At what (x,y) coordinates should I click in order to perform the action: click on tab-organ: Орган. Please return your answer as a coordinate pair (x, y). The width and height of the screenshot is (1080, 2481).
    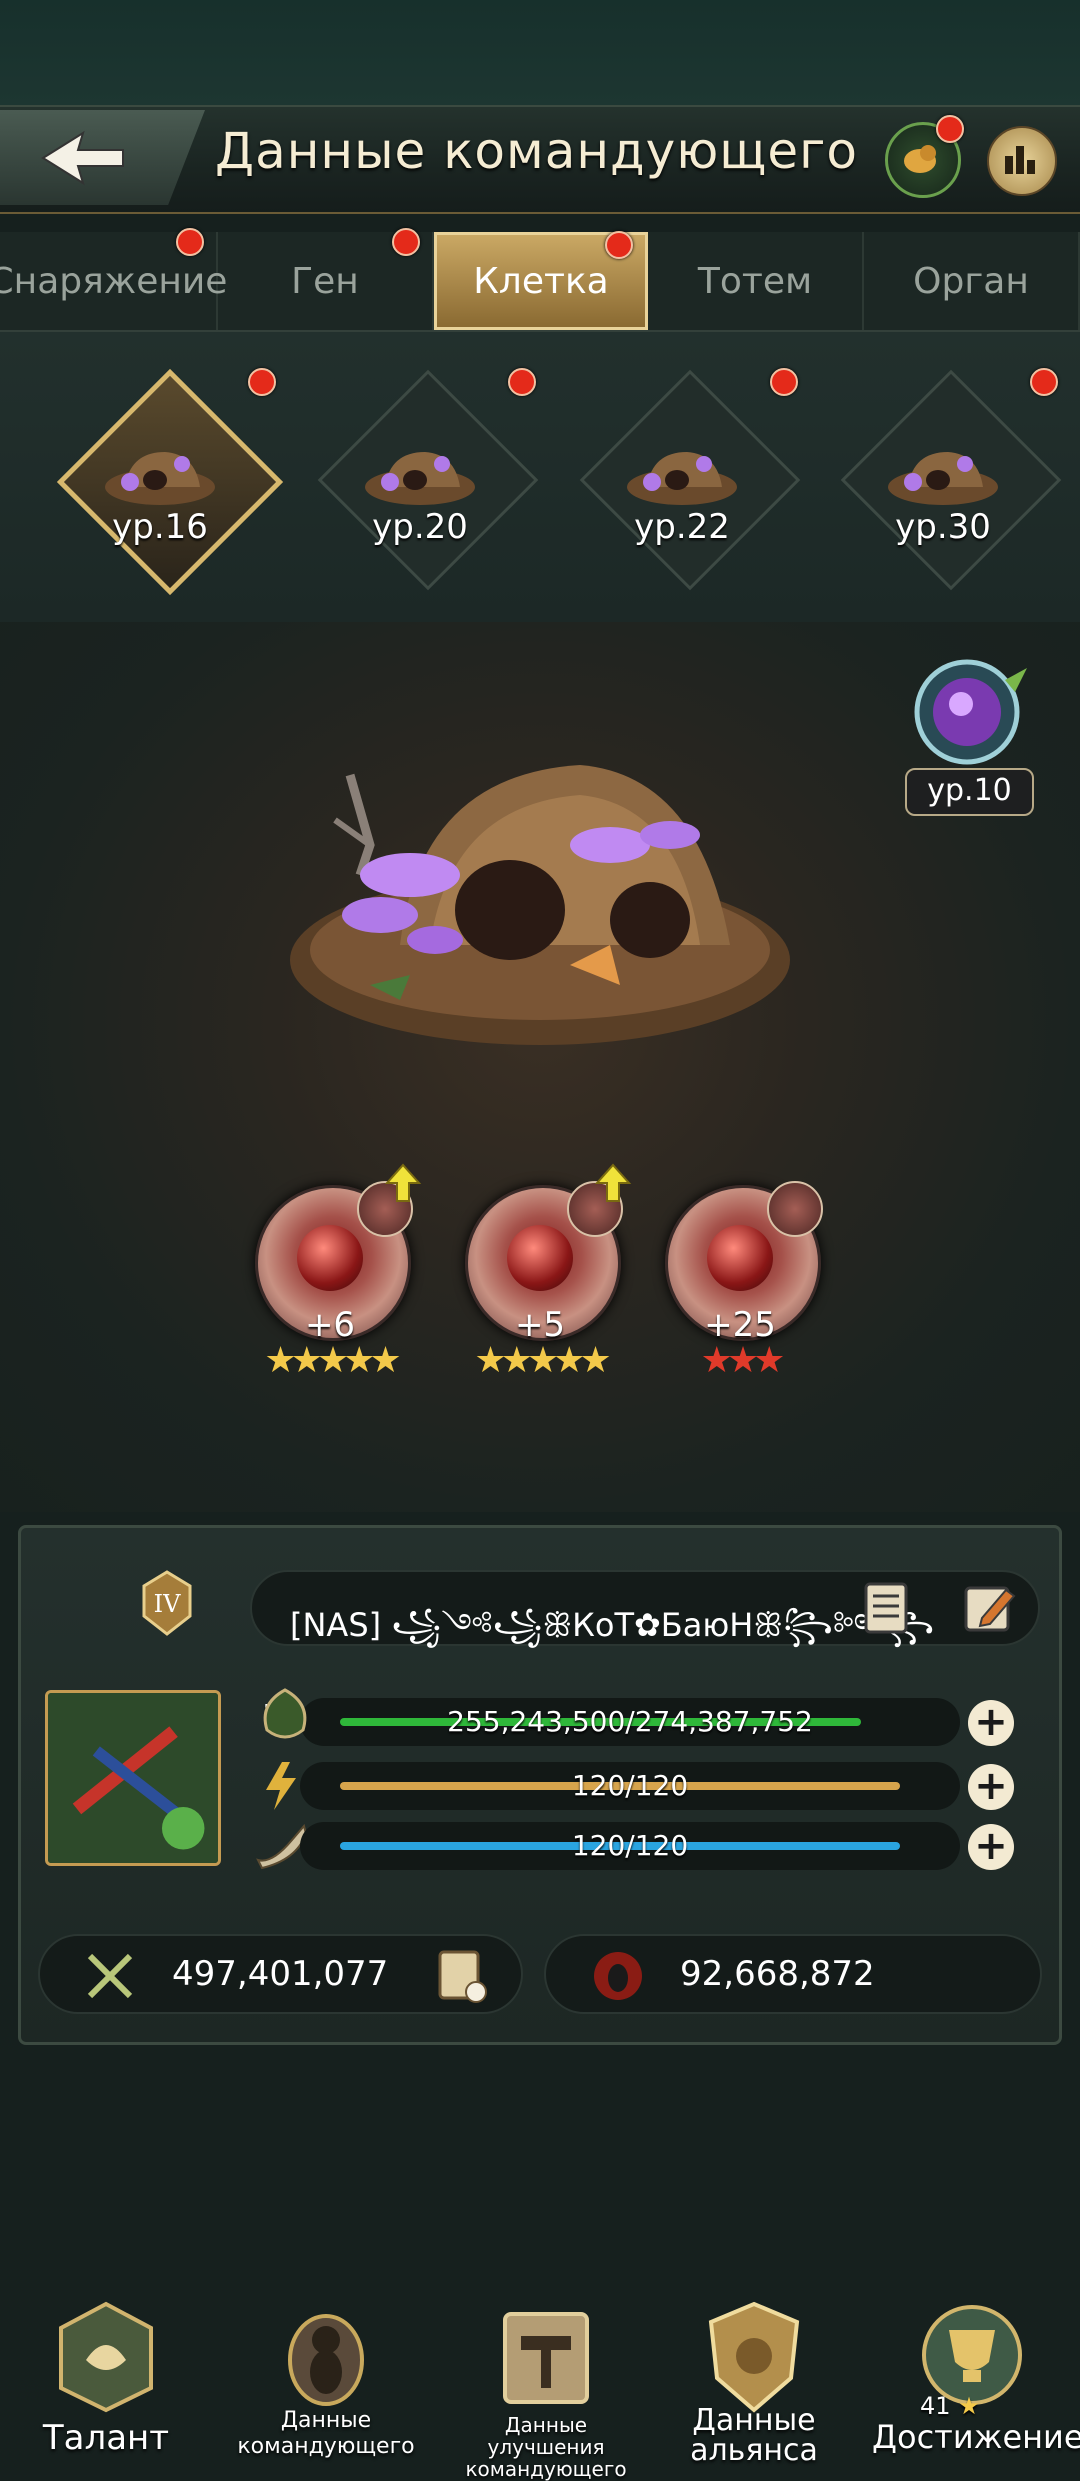
    Looking at the image, I should click on (972, 281).